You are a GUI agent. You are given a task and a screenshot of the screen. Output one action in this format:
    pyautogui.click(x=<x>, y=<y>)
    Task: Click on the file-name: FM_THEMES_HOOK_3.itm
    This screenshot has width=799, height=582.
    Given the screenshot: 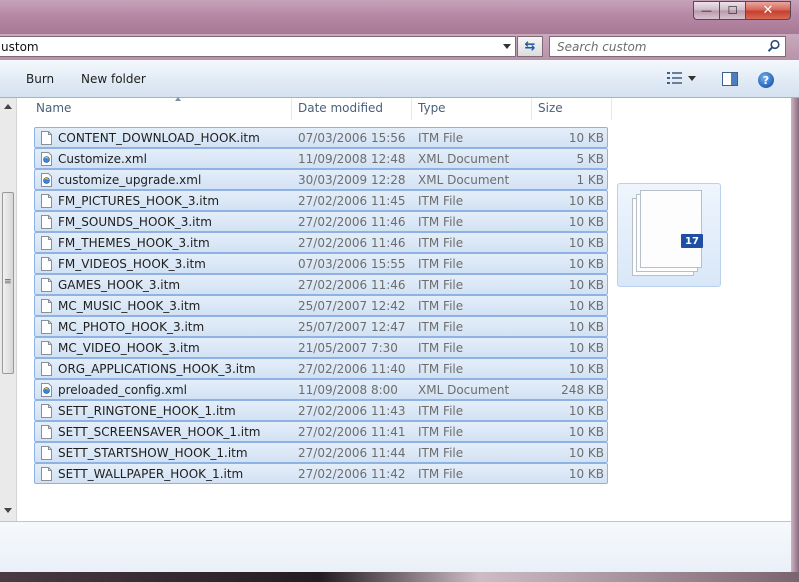 What is the action you would take?
    pyautogui.click(x=134, y=243)
    